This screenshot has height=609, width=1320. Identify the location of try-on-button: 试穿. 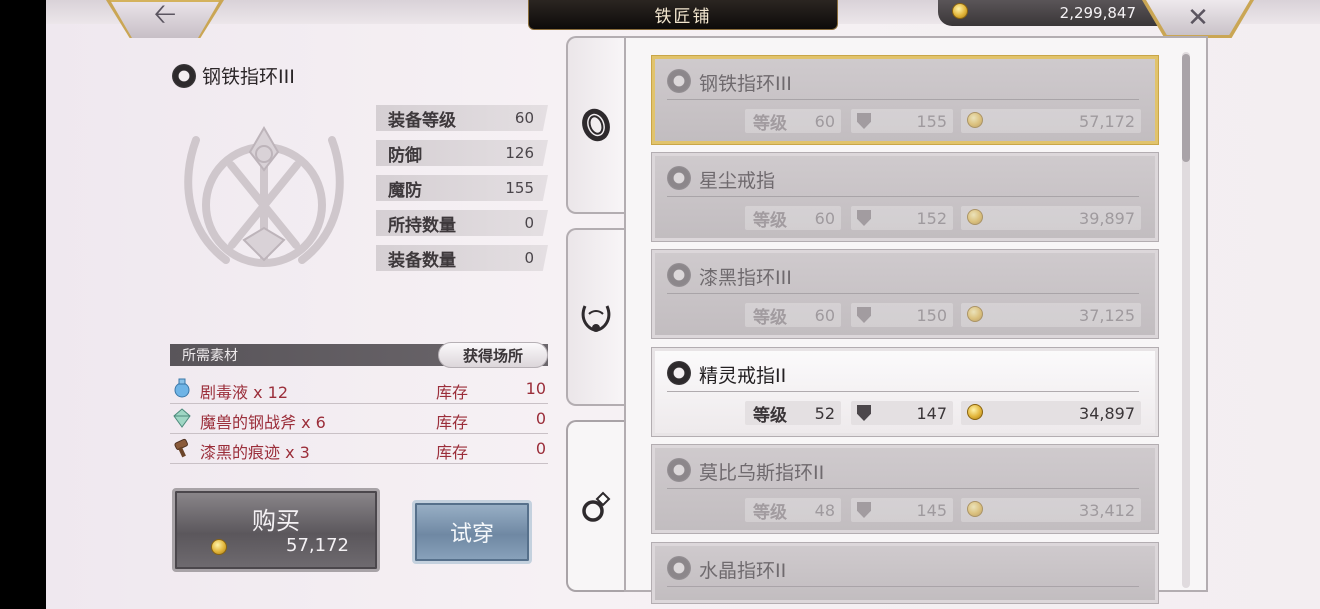
(472, 532).